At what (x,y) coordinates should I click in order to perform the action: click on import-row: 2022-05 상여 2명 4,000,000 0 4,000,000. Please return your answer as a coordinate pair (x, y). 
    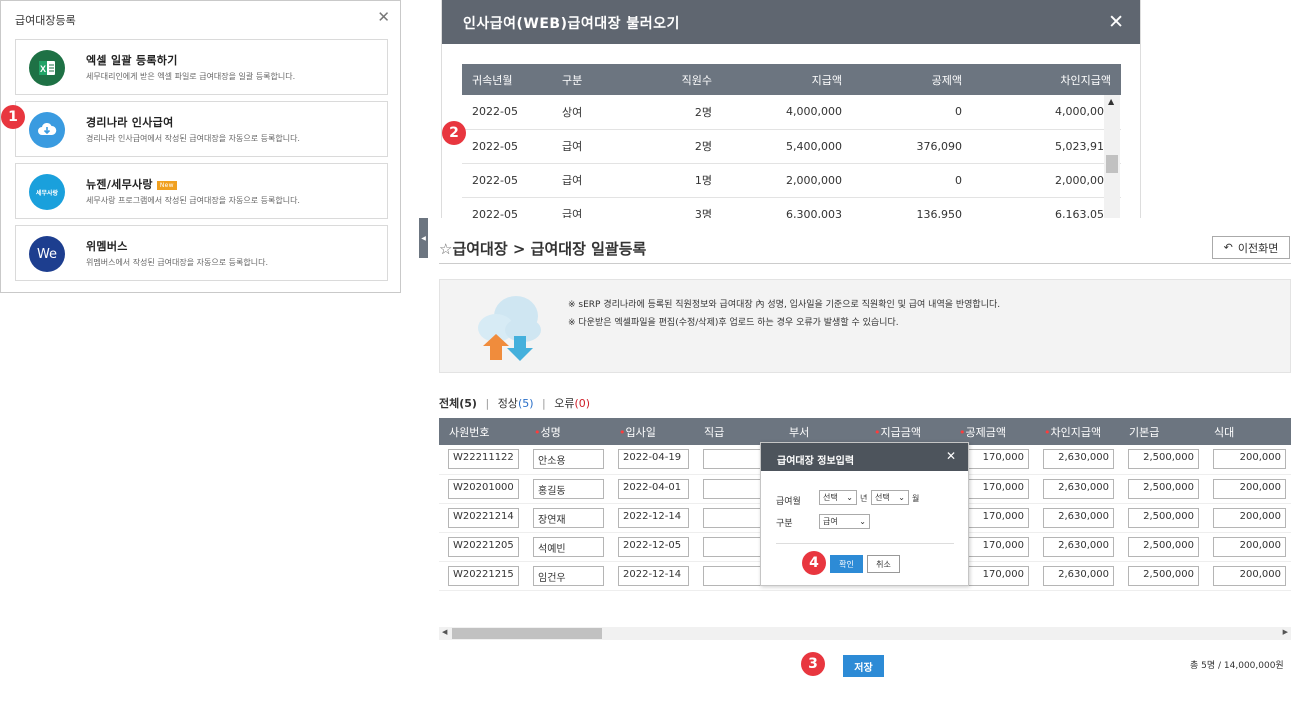
    Looking at the image, I should click on (791, 112).